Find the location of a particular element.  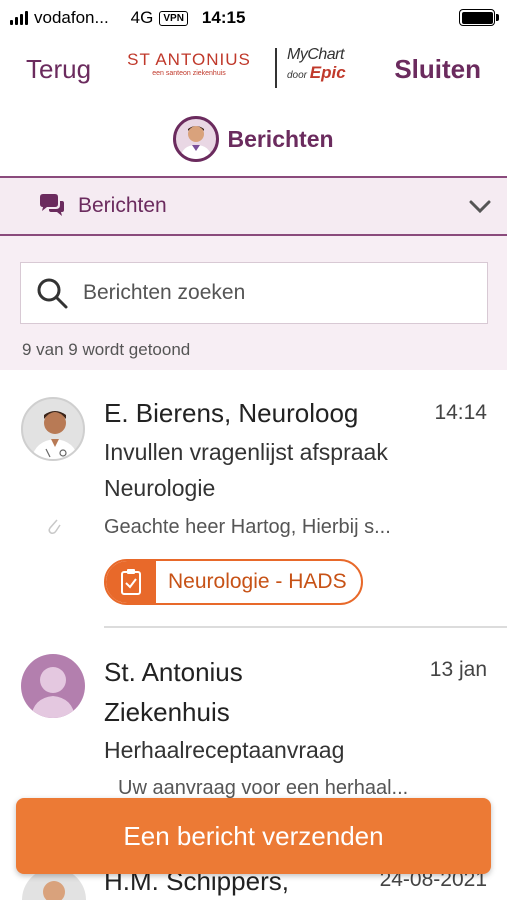

back-button: Terug is located at coordinates (58, 69).